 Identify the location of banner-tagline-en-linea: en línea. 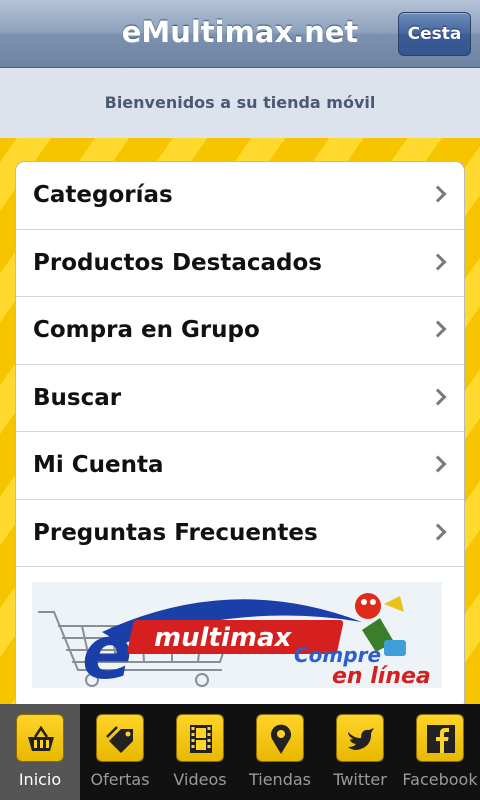
(381, 676).